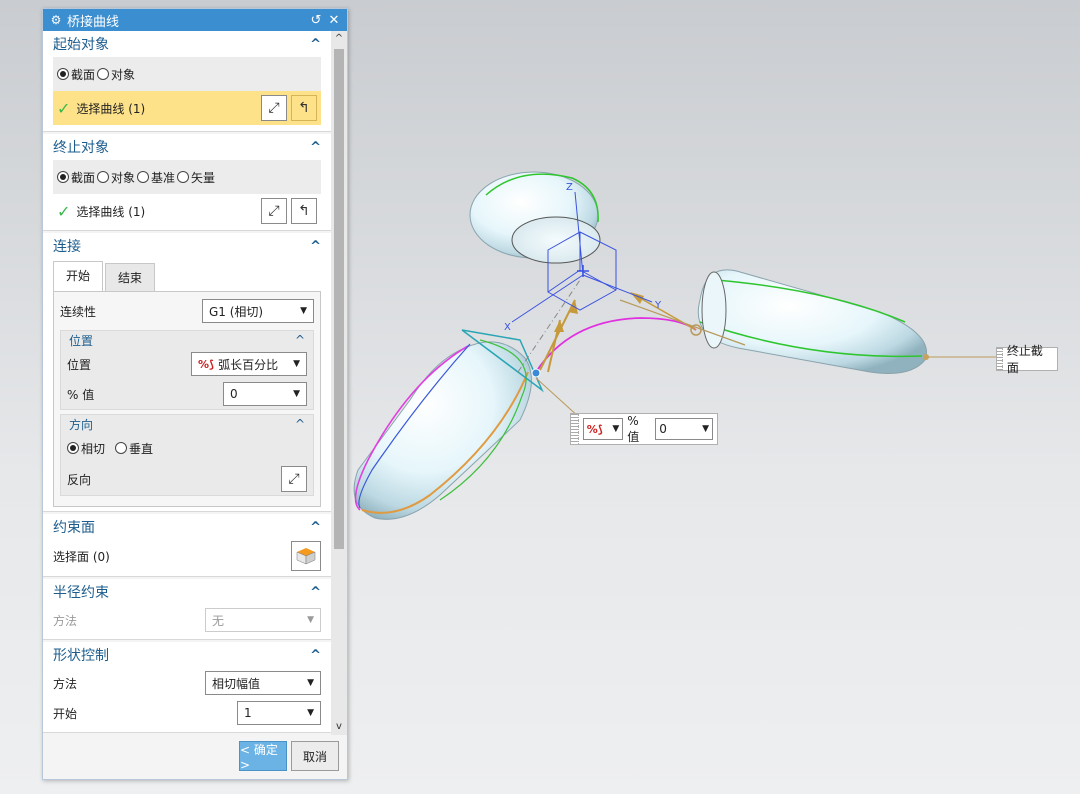 Image resolution: width=1080 pixels, height=794 pixels. What do you see at coordinates (134, 448) in the screenshot?
I see `radio-normal: 垂直` at bounding box center [134, 448].